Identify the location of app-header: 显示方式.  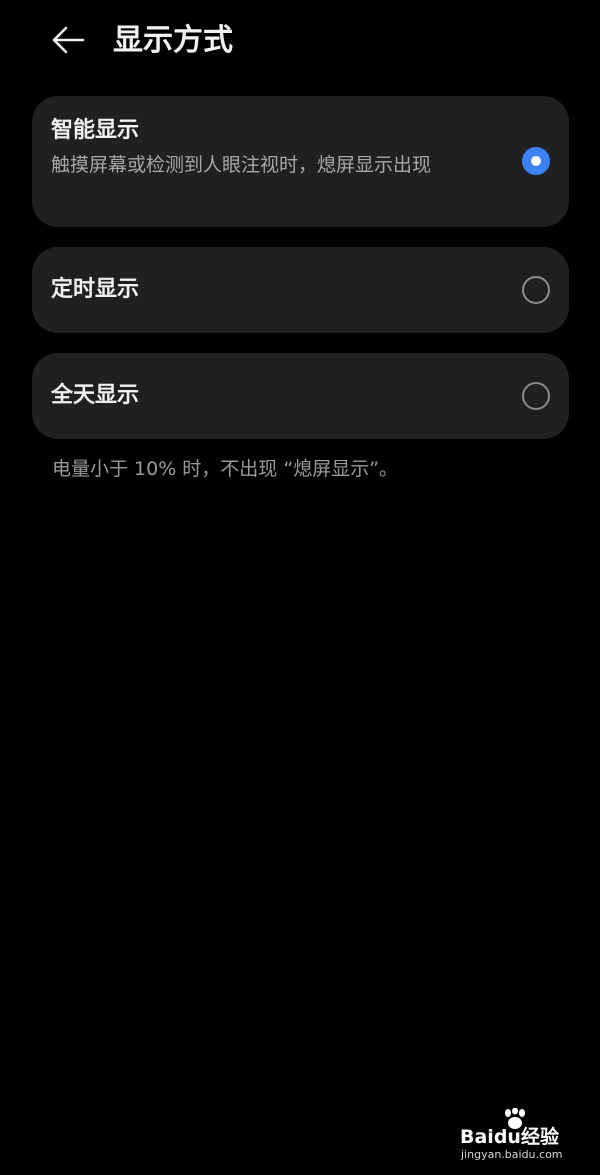
(300, 41).